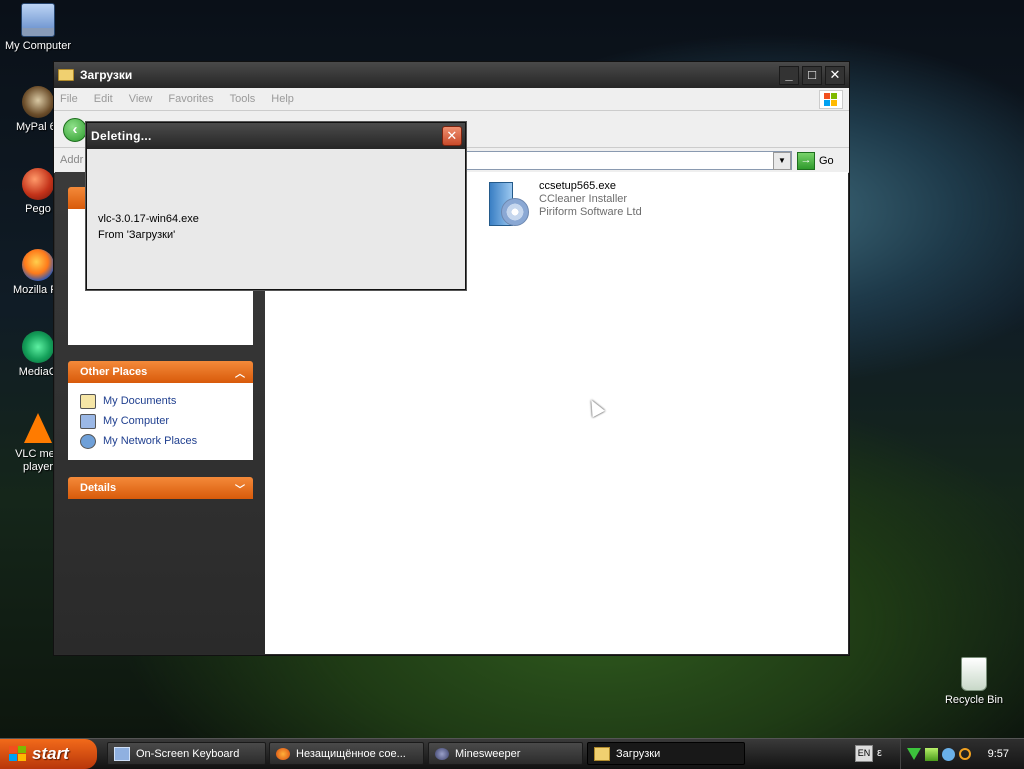 The height and width of the screenshot is (769, 1024). What do you see at coordinates (282, 99) in the screenshot?
I see `menu-help: Help` at bounding box center [282, 99].